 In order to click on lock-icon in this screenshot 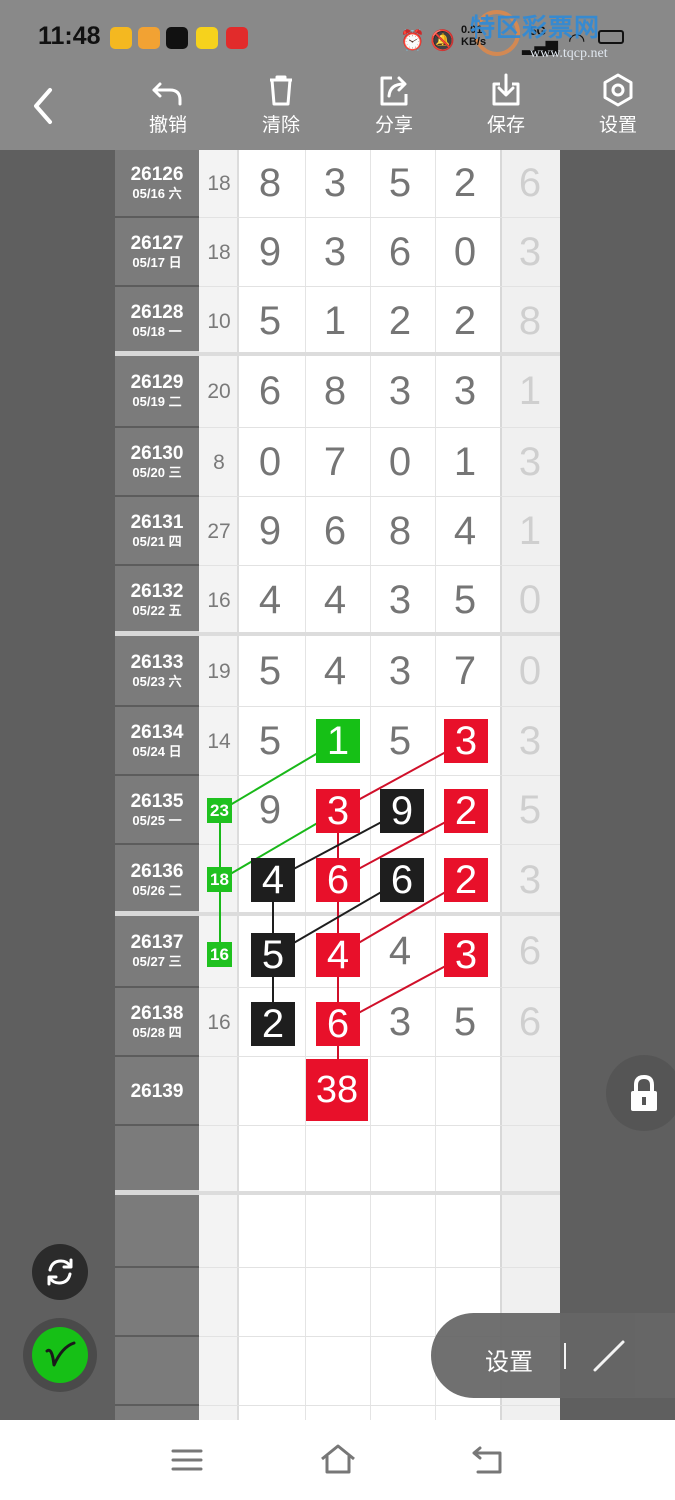, I will do `click(644, 1092)`.